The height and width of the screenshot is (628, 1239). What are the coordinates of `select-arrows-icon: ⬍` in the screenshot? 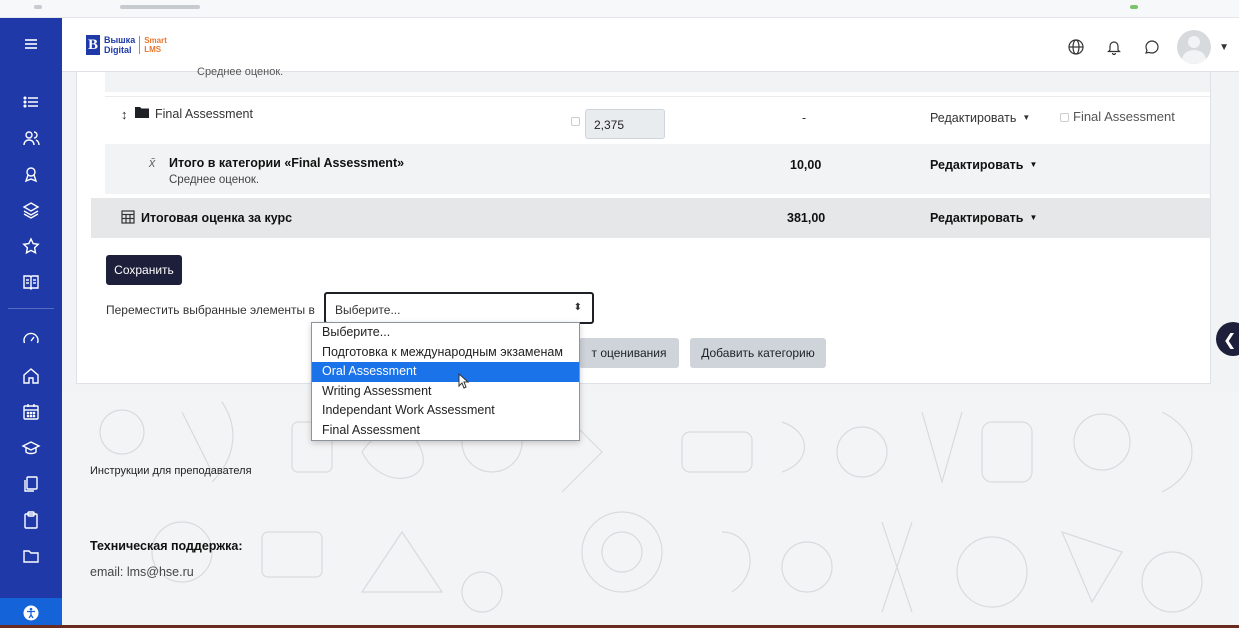 It's located at (577, 307).